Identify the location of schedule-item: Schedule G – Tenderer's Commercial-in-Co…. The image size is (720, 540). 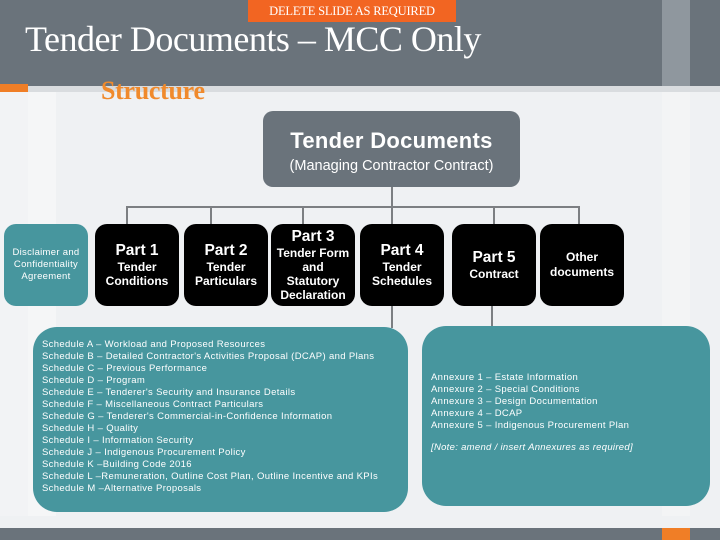
(187, 416).